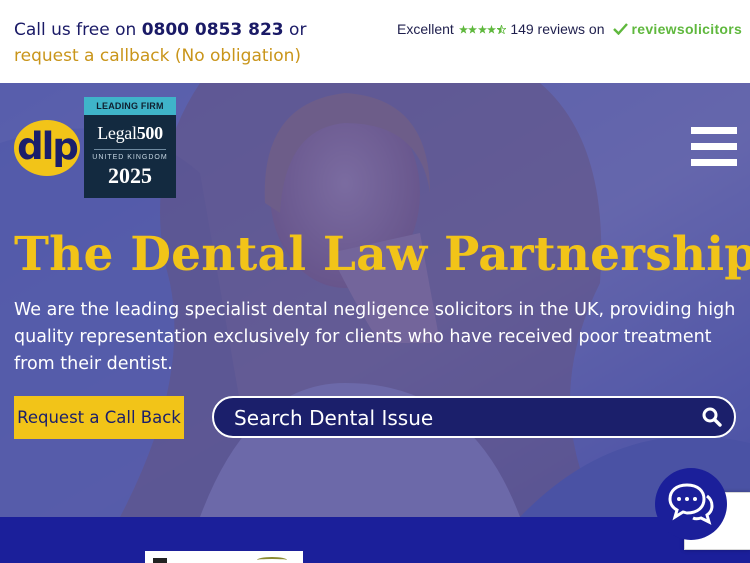 The width and height of the screenshot is (750, 563). Describe the element at coordinates (213, 30) in the screenshot. I see `phone-number-link: 0800 0853 823` at that location.